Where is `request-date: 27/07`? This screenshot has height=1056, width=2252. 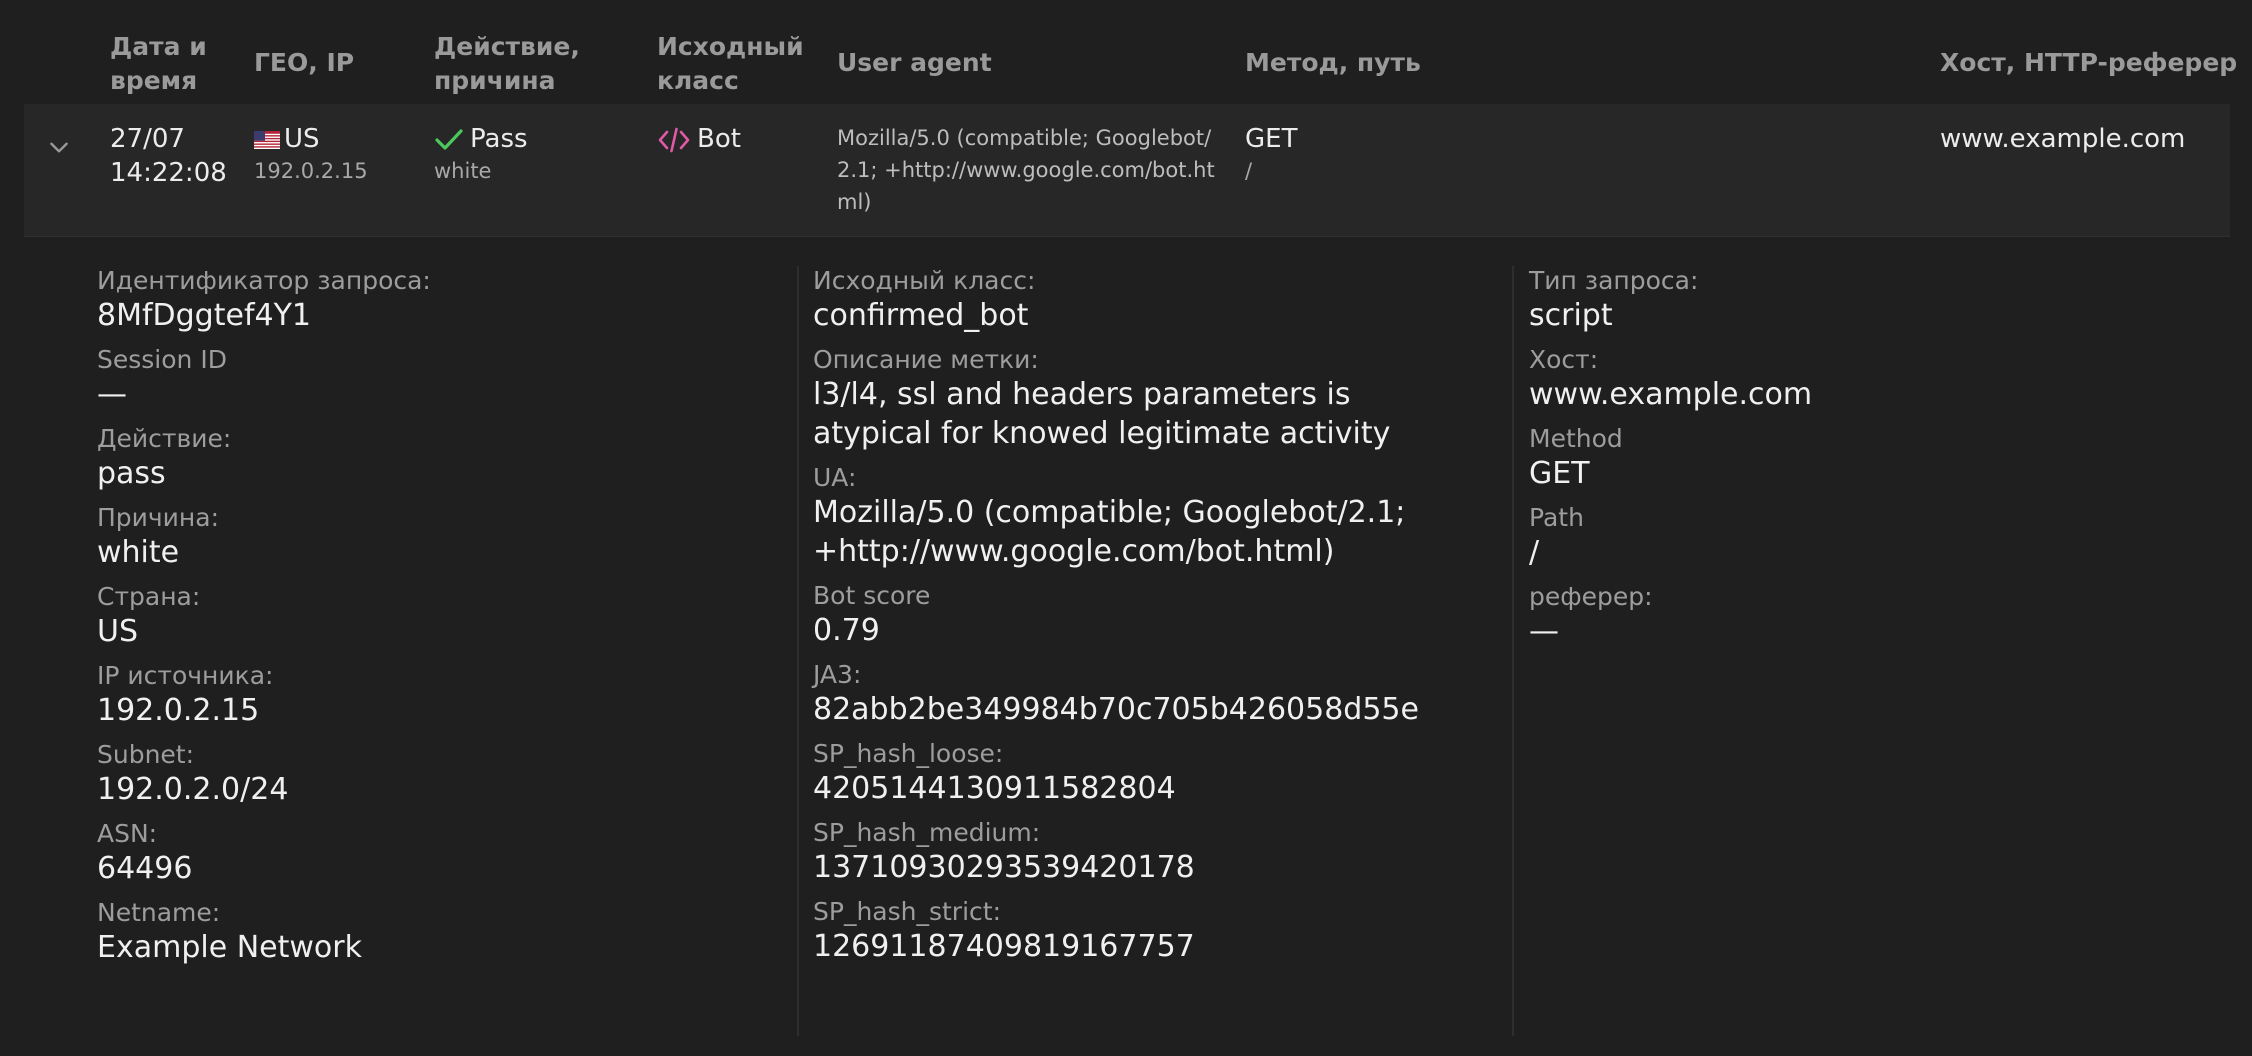 request-date: 27/07 is located at coordinates (147, 139).